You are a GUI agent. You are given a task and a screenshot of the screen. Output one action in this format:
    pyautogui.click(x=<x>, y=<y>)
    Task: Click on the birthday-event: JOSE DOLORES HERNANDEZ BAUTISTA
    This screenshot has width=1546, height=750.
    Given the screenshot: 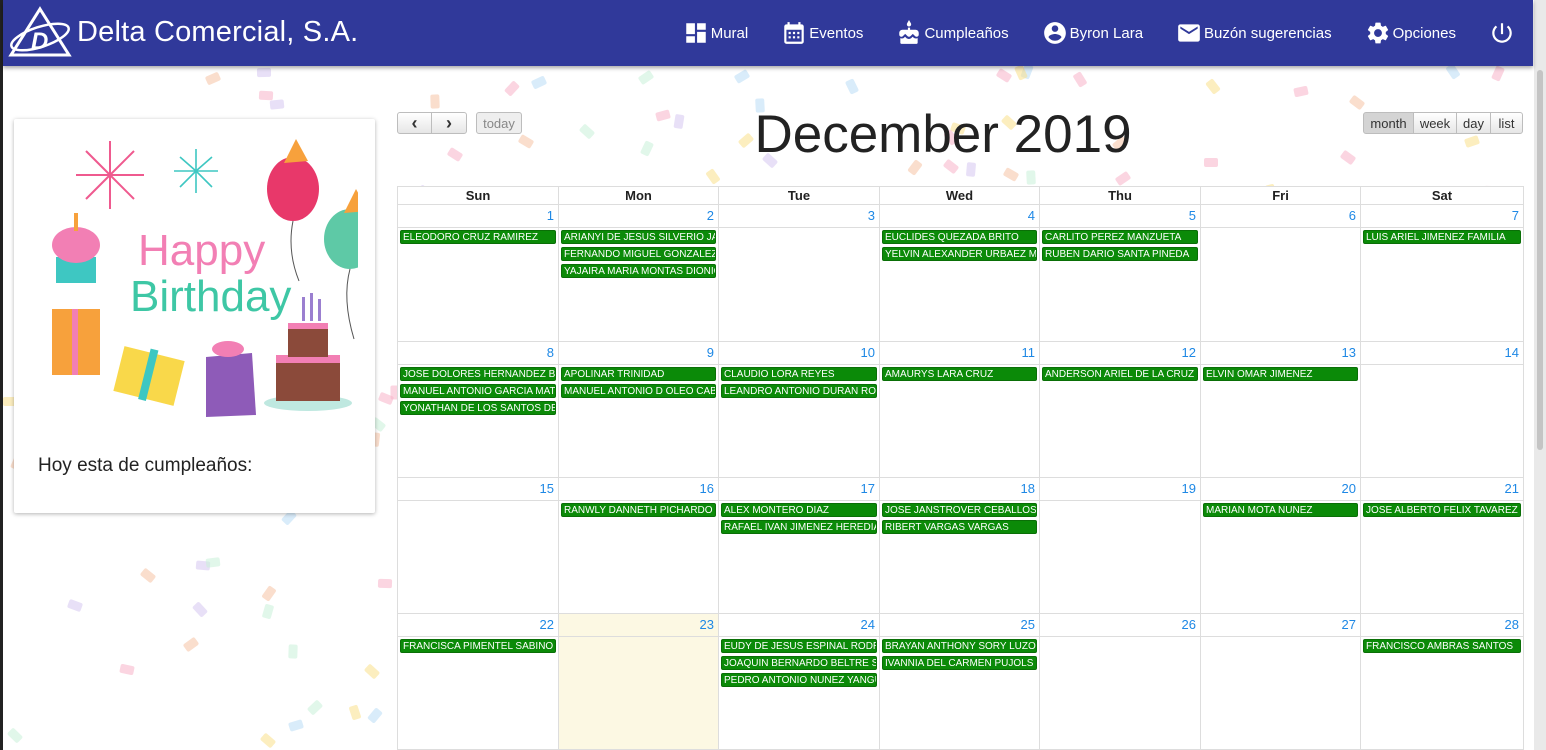 What is the action you would take?
    pyautogui.click(x=478, y=374)
    